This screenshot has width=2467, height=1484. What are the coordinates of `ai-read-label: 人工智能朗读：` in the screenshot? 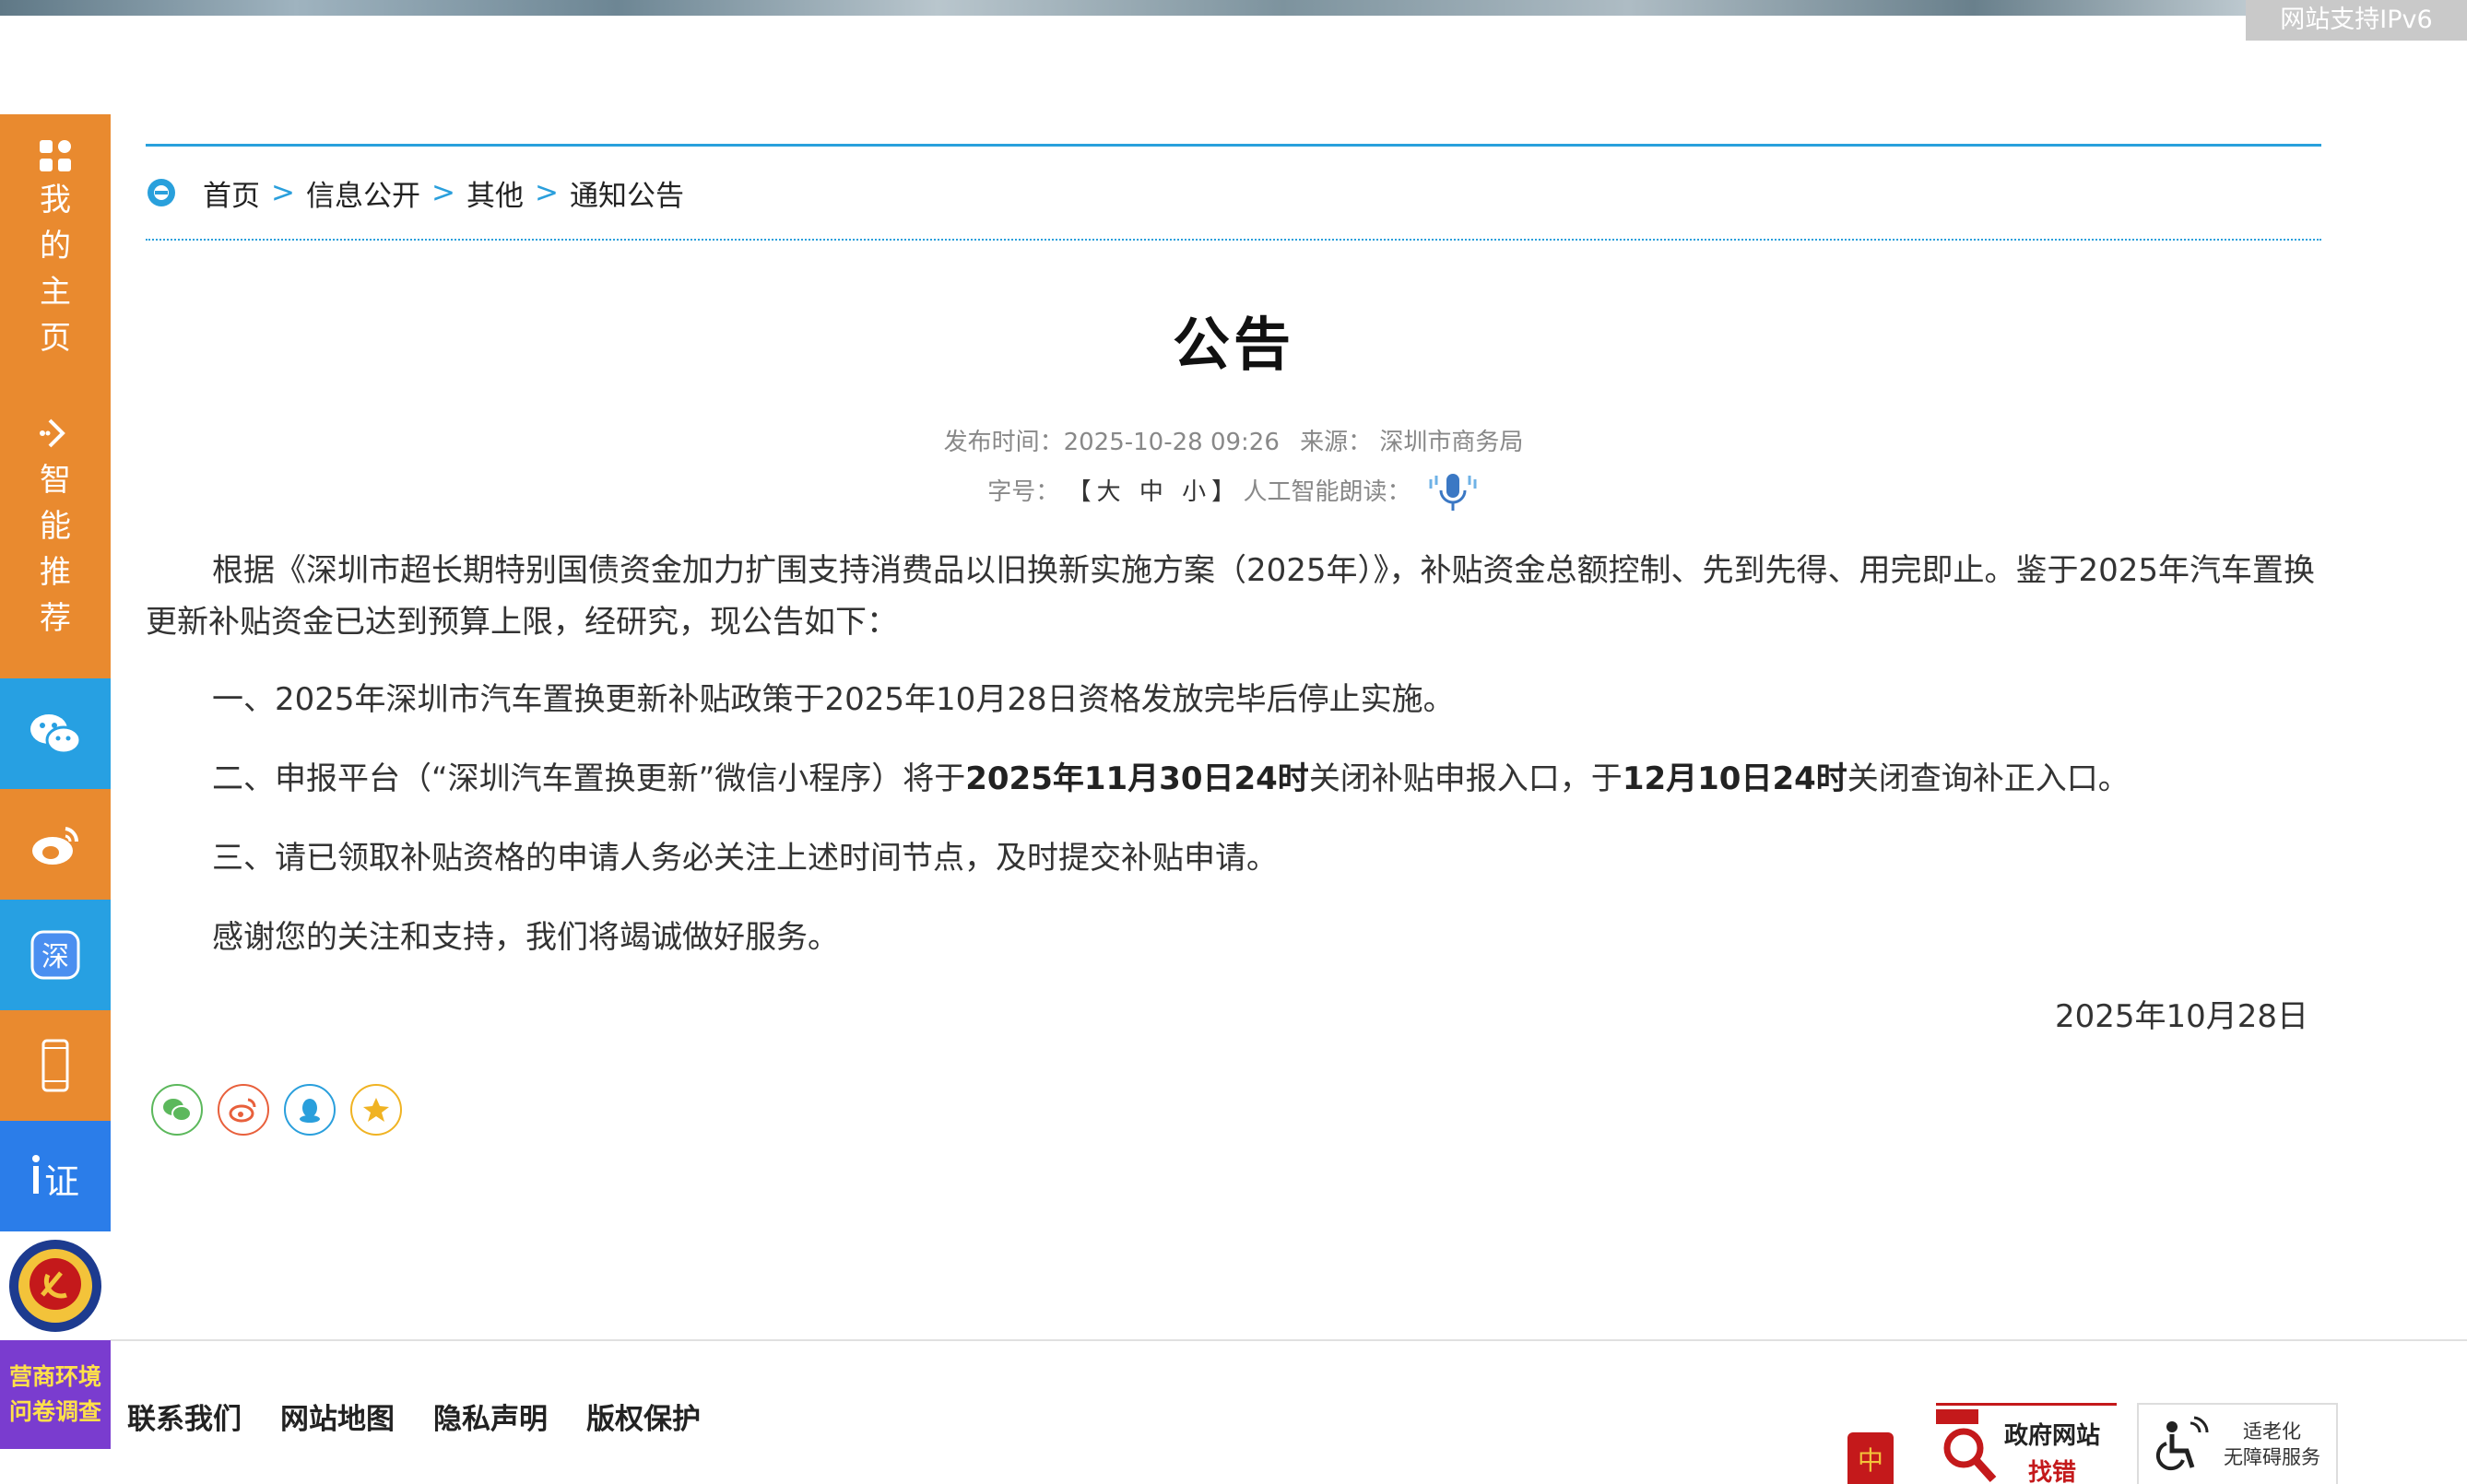 It's located at (1327, 492).